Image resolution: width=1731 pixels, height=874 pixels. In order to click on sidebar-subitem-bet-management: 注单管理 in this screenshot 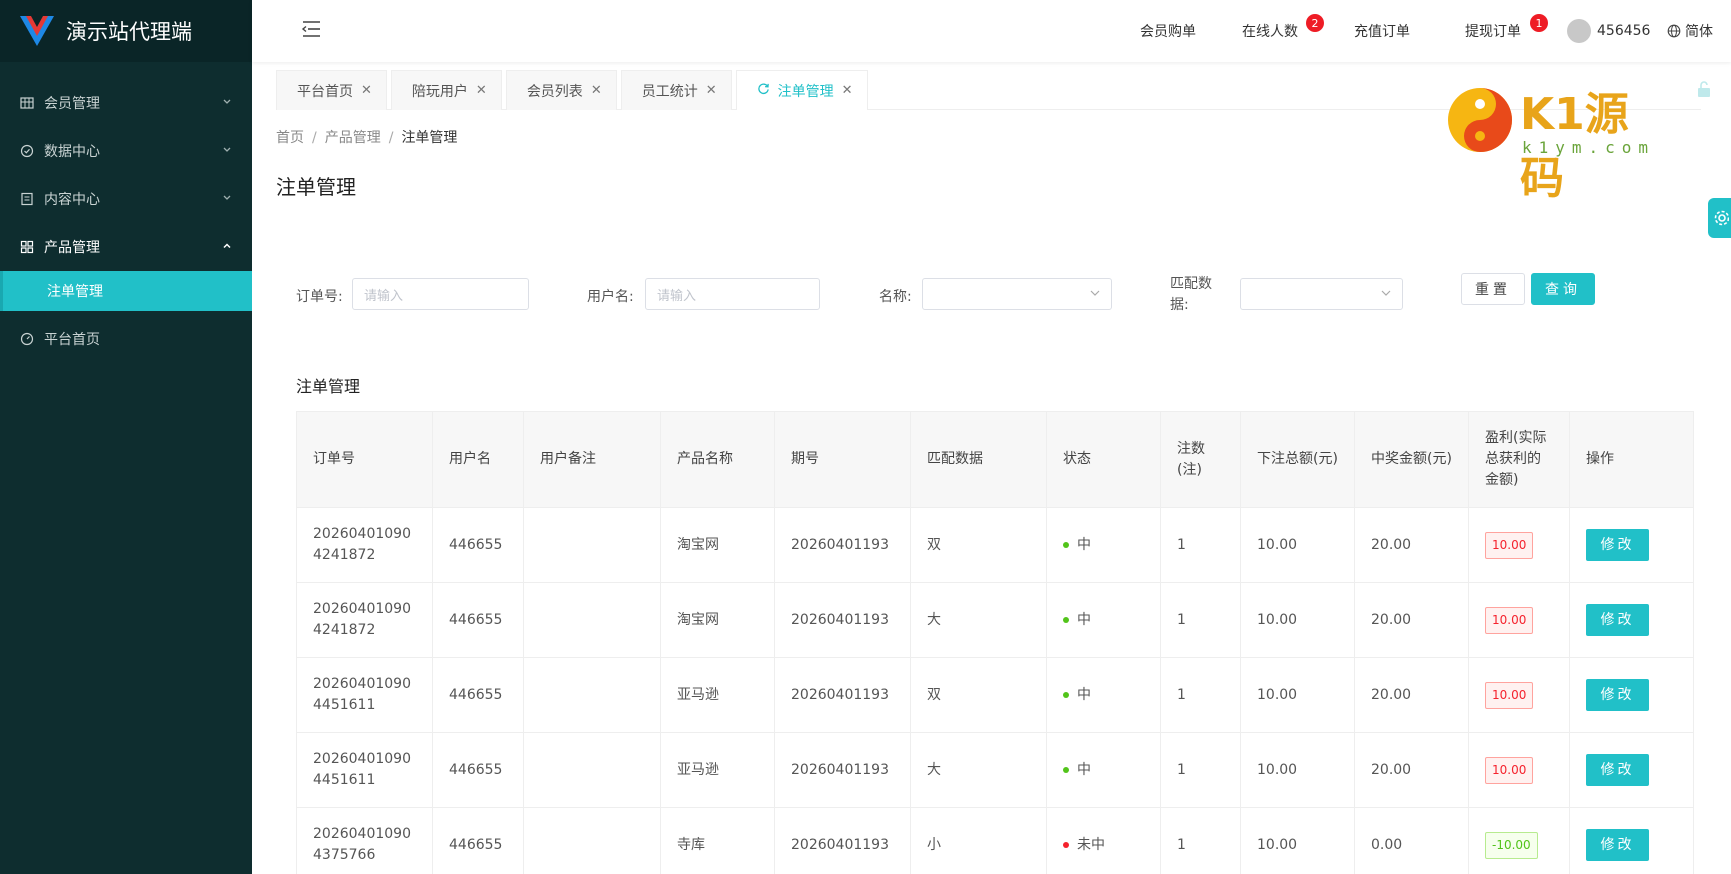, I will do `click(126, 291)`.